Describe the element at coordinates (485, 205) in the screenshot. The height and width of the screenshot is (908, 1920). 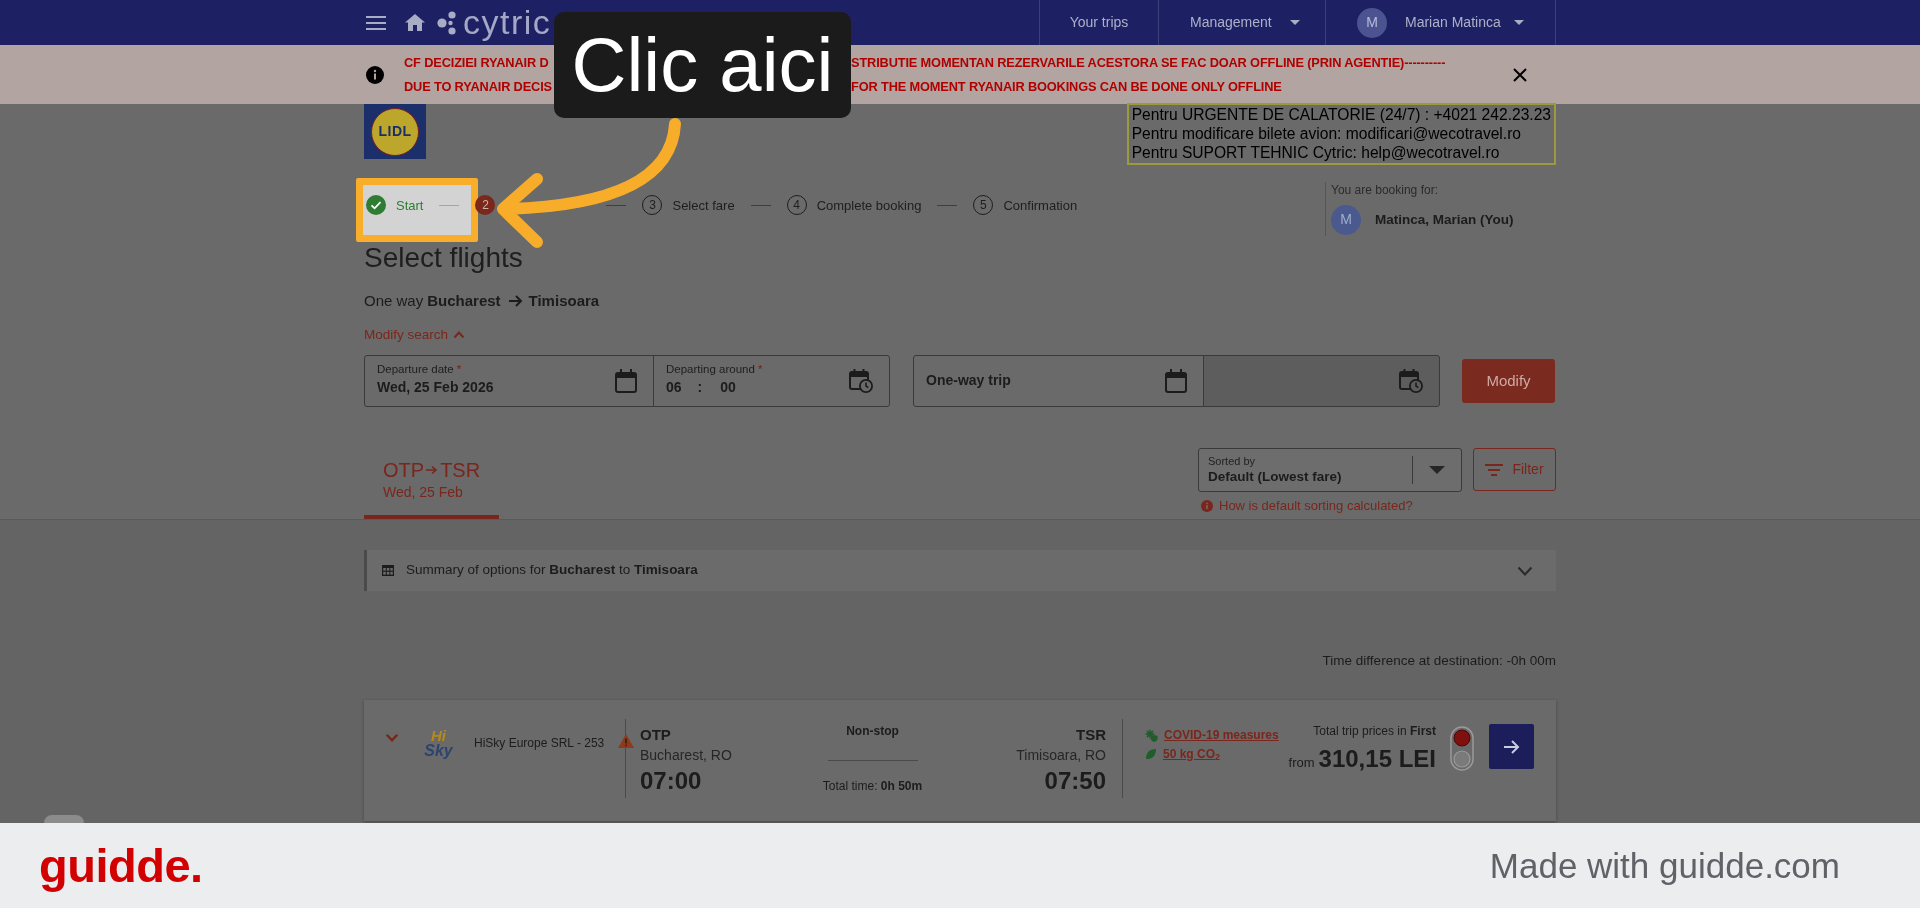
I see `step-number: 2` at that location.